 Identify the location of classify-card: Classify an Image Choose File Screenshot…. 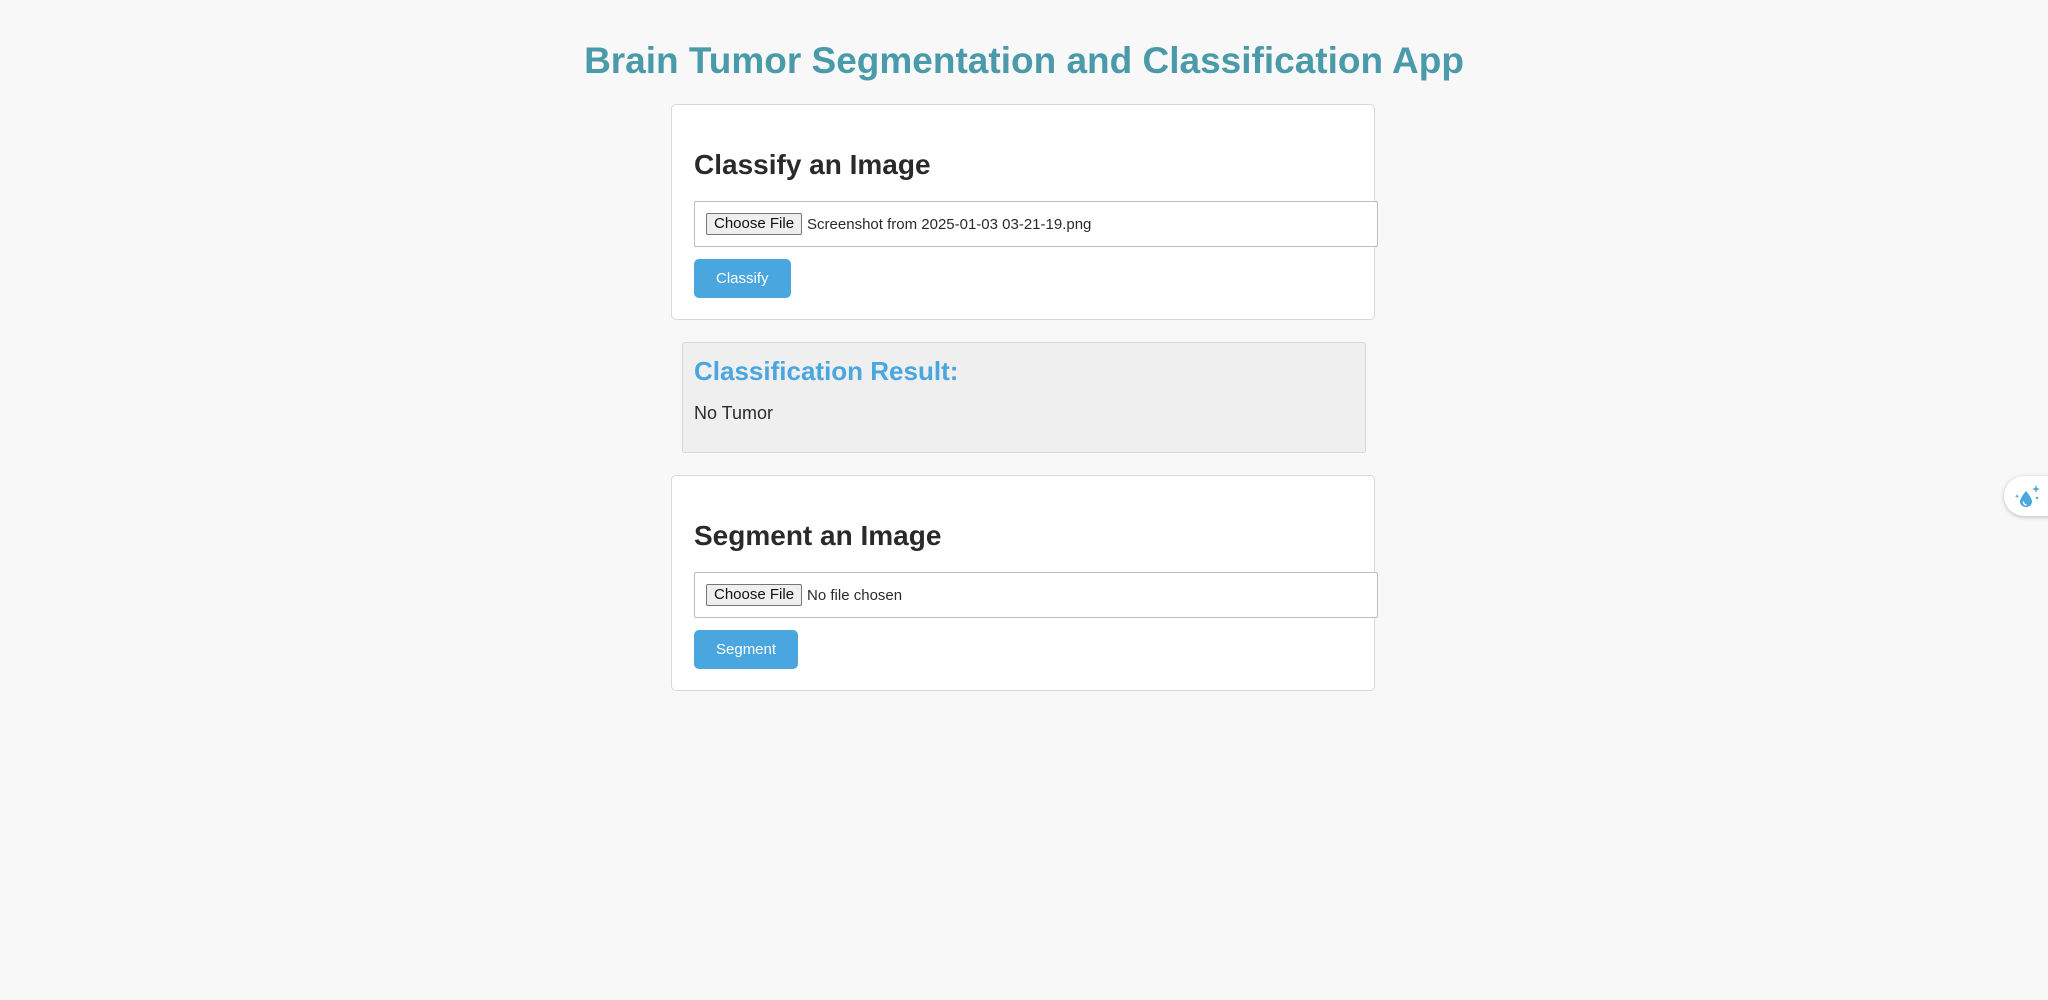
(1024, 212).